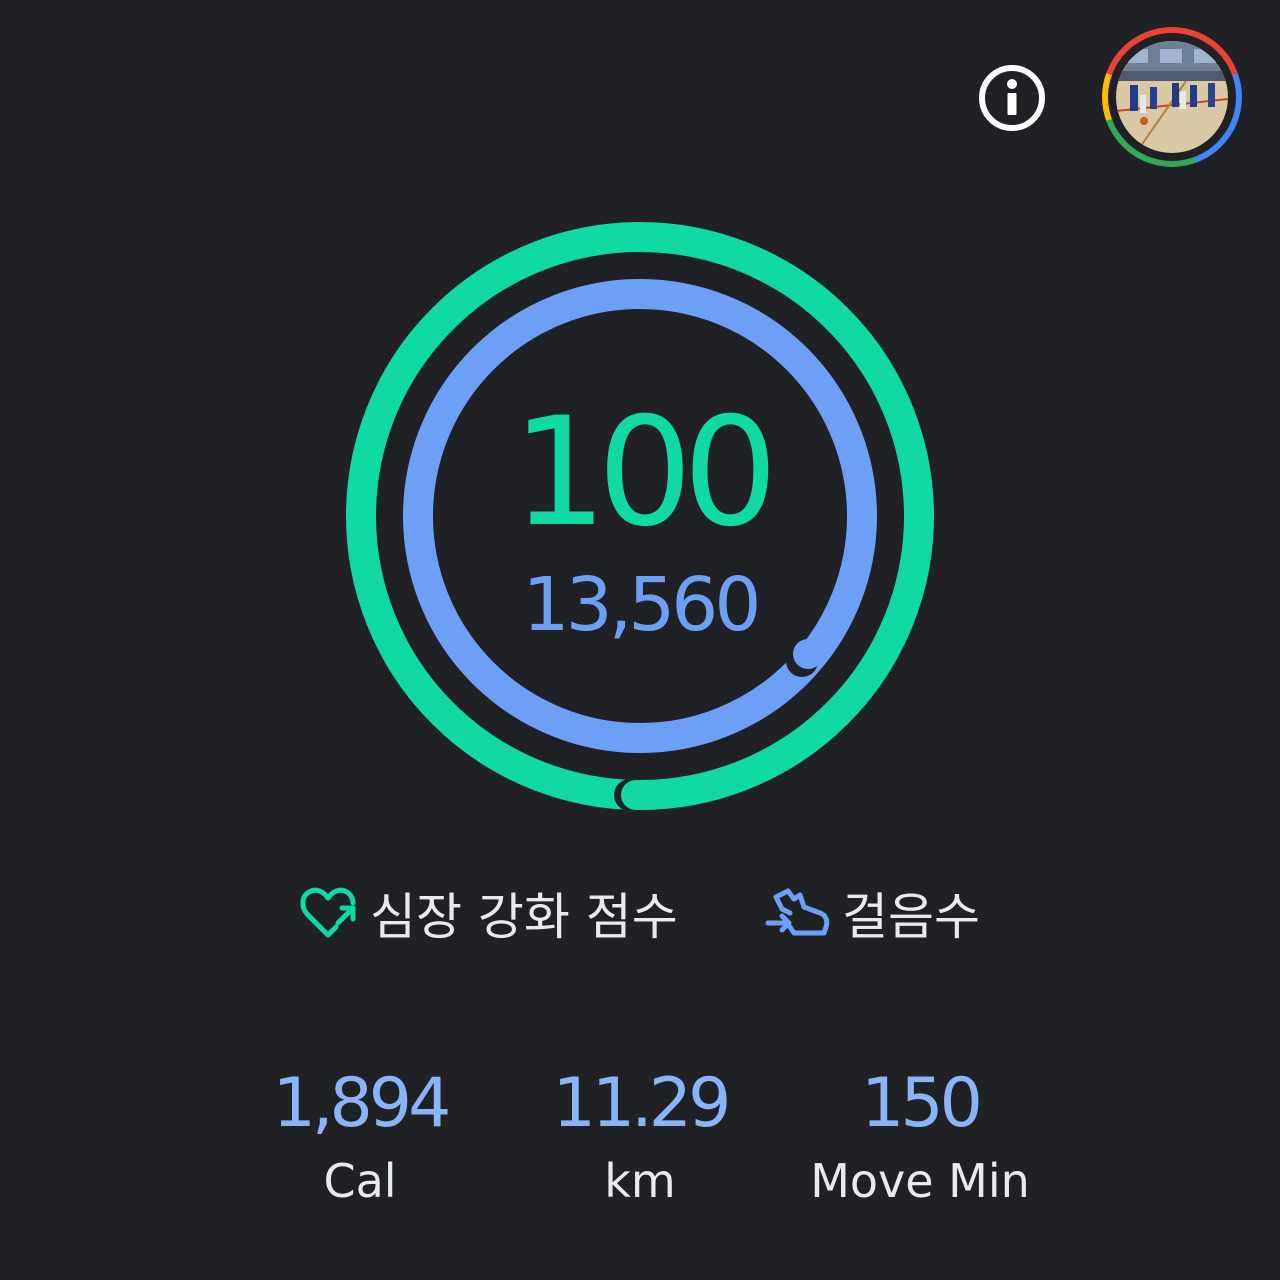 The image size is (1280, 1280). I want to click on steps-shoe-icon, so click(797, 912).